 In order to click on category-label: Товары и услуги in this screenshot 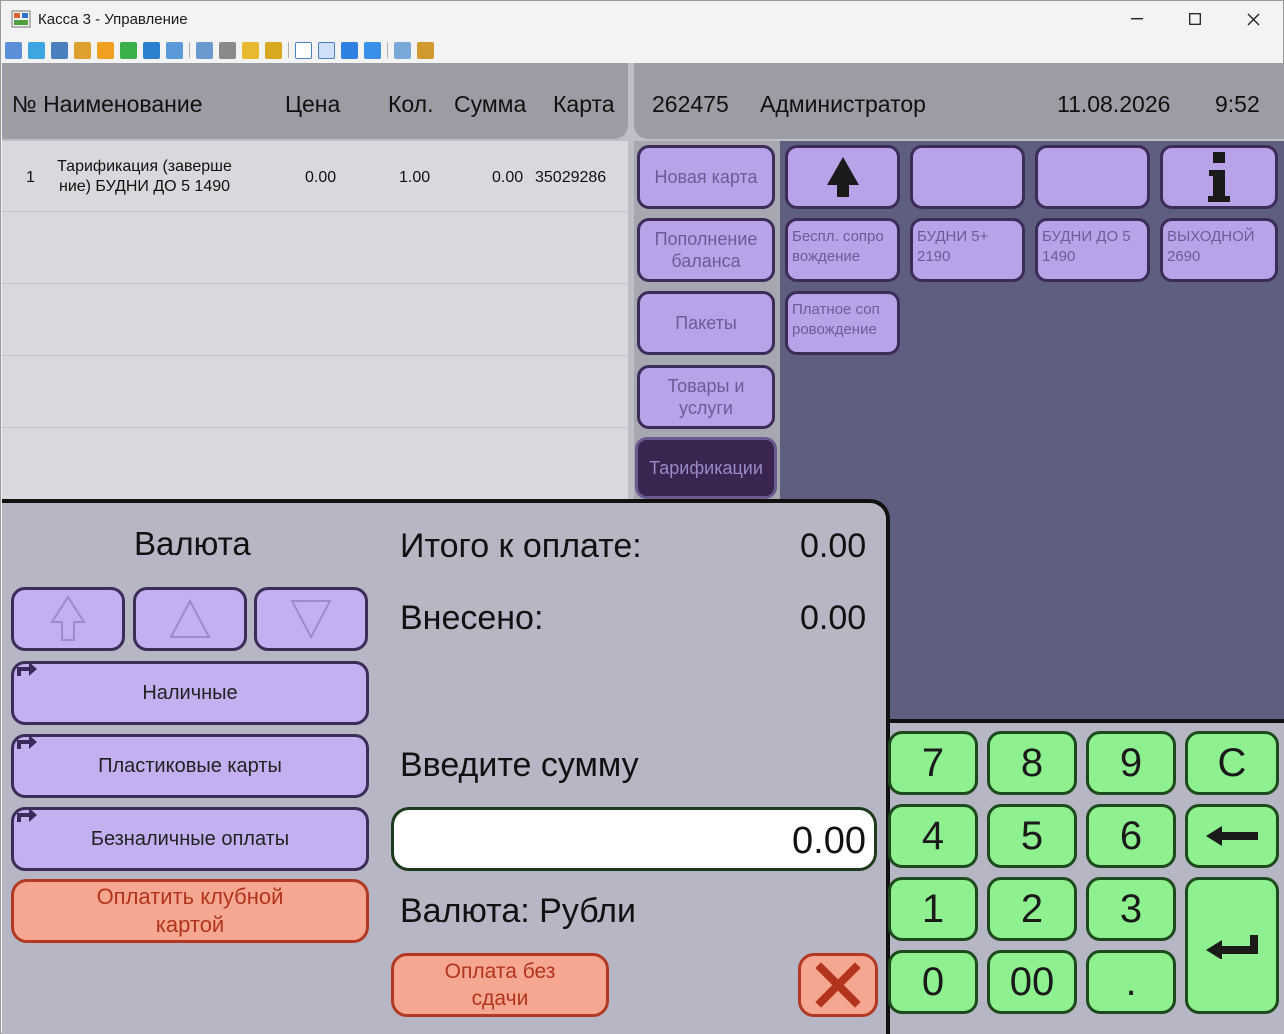, I will do `click(706, 397)`.